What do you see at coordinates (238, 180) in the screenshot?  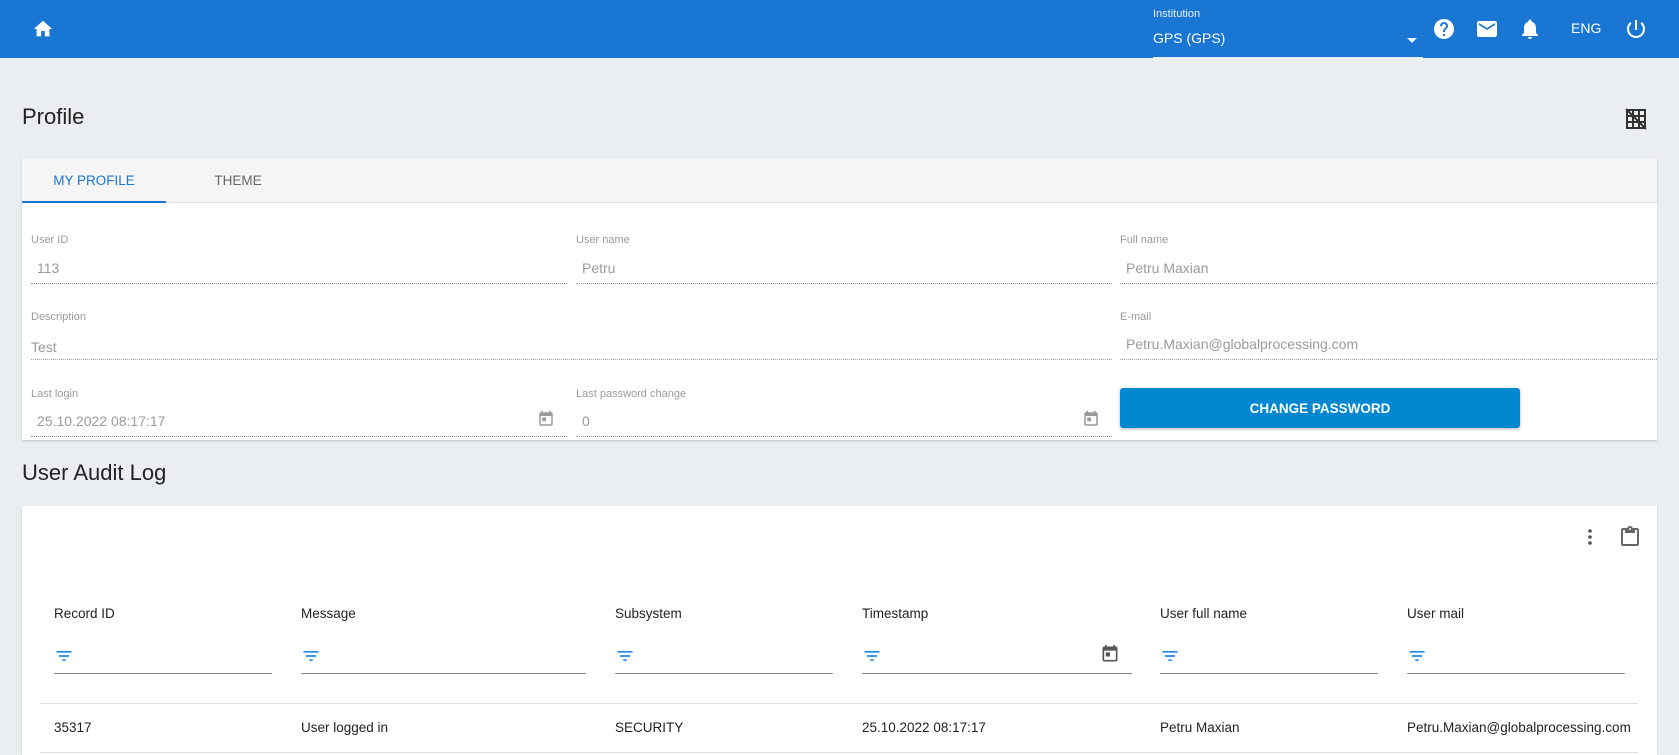 I see `tab-theme: THEME` at bounding box center [238, 180].